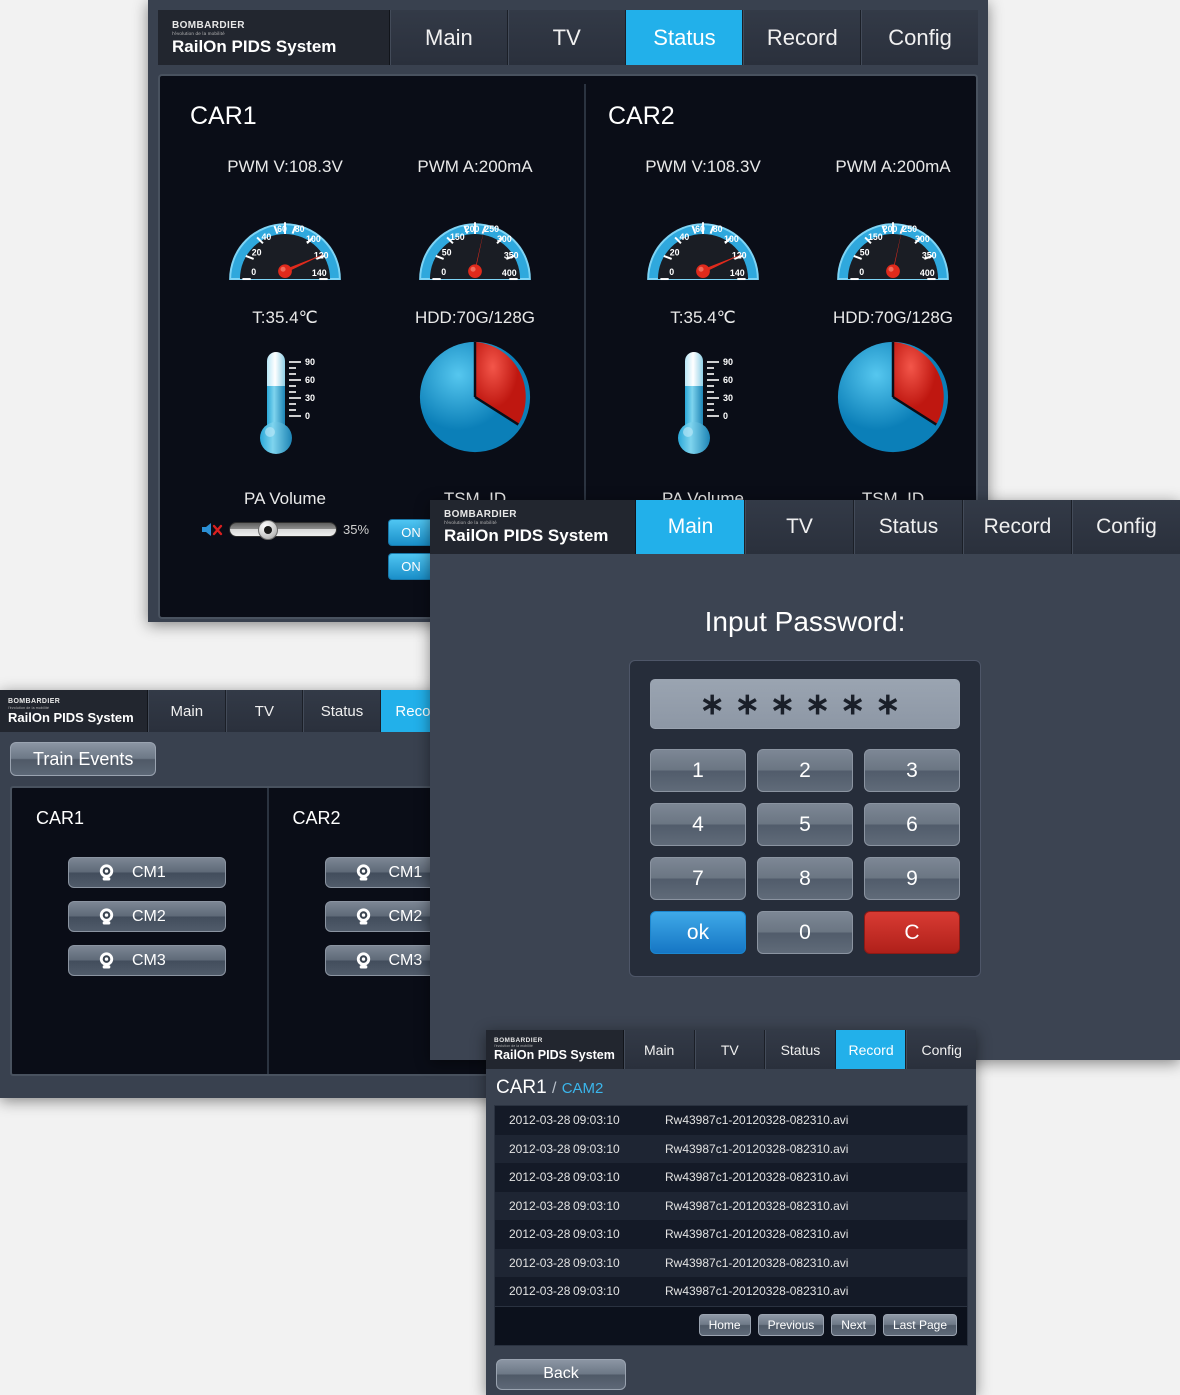  Describe the element at coordinates (731, 239) in the screenshot. I see `svg-text: 100` at that location.